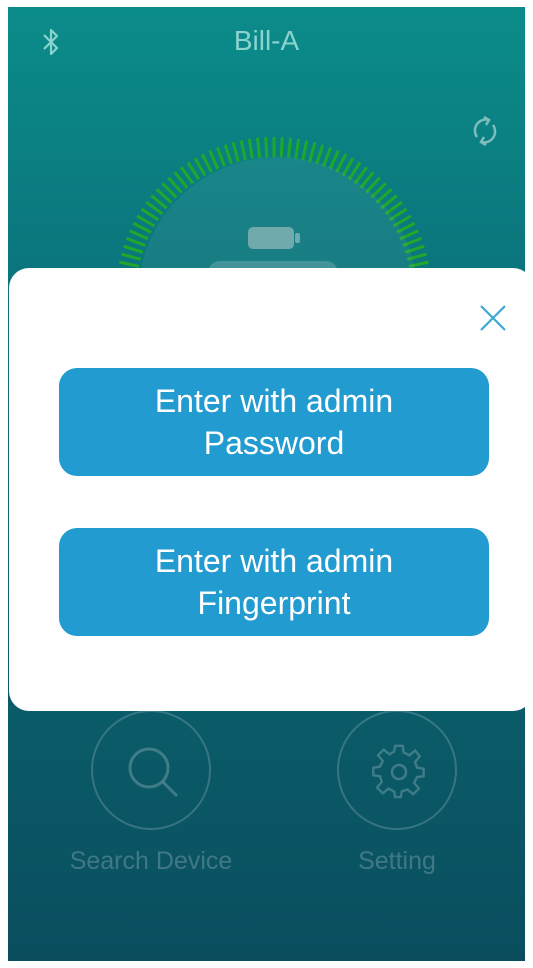 The width and height of the screenshot is (533, 968). I want to click on close-icon, so click(493, 318).